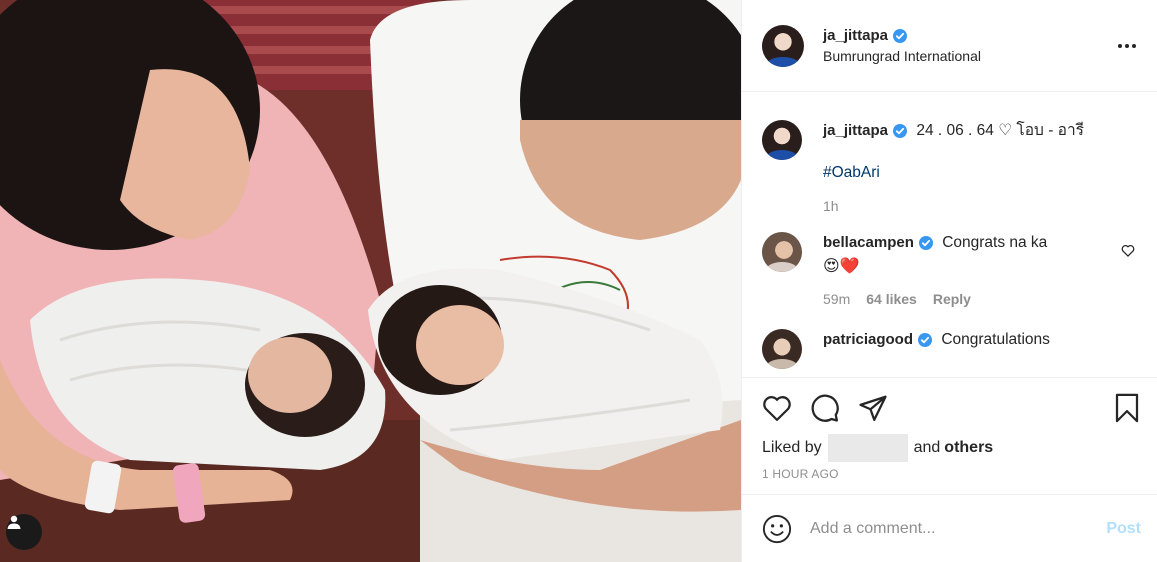 The image size is (1157, 562). Describe the element at coordinates (868, 340) in the screenshot. I see `commenter-username-text: patriciagood` at that location.